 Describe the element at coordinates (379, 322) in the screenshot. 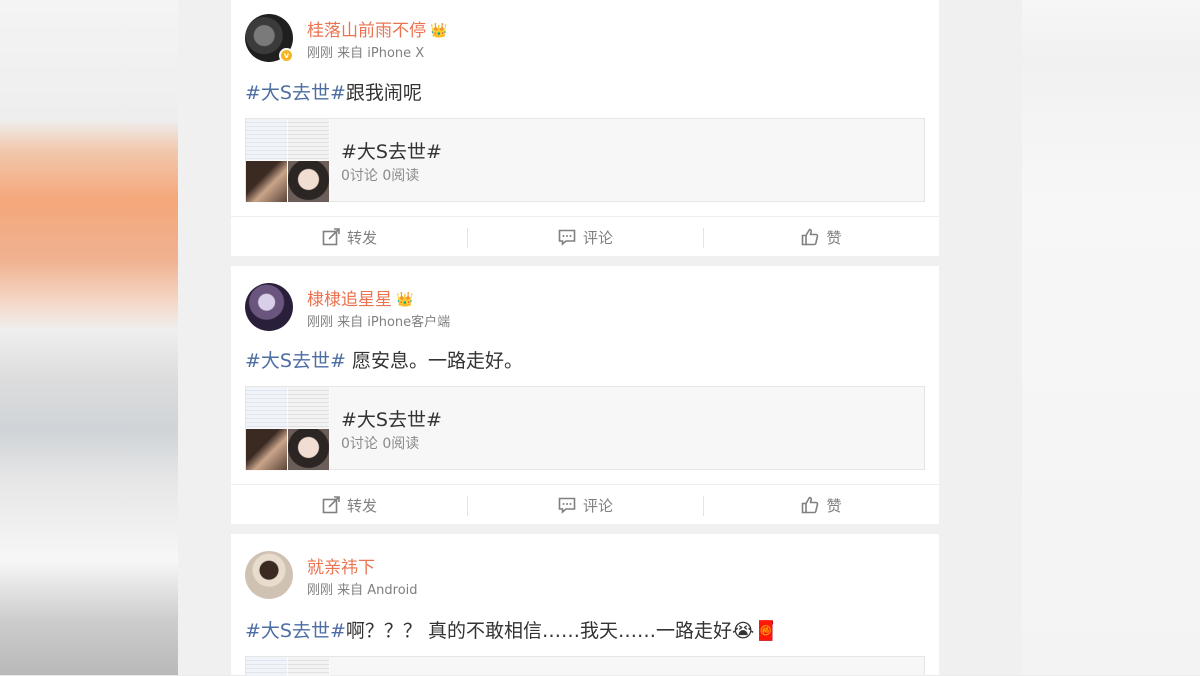

I see `post-meta: 刚刚 来自 iPhone客户端` at that location.